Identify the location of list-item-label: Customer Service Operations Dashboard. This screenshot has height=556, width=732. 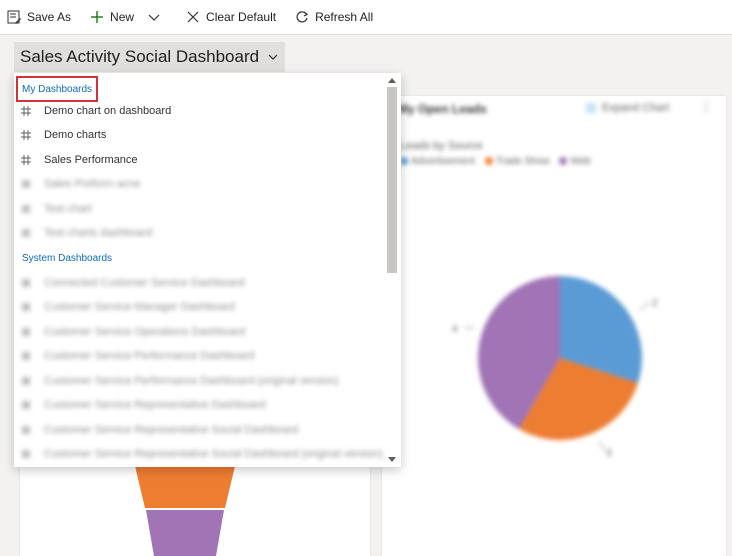
(145, 332).